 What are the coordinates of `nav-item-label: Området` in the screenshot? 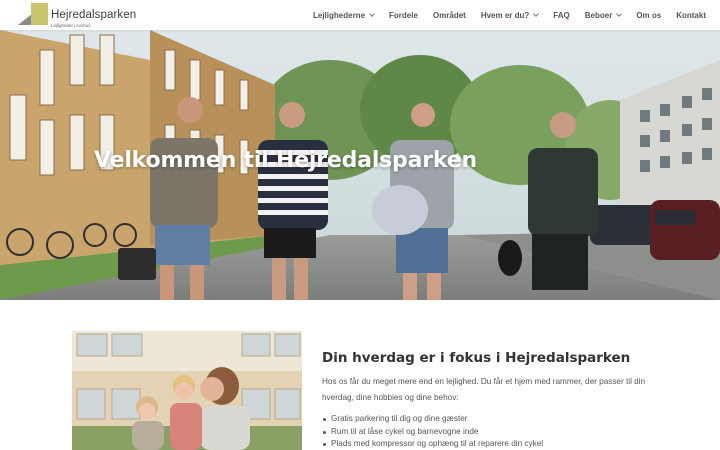 It's located at (449, 15).